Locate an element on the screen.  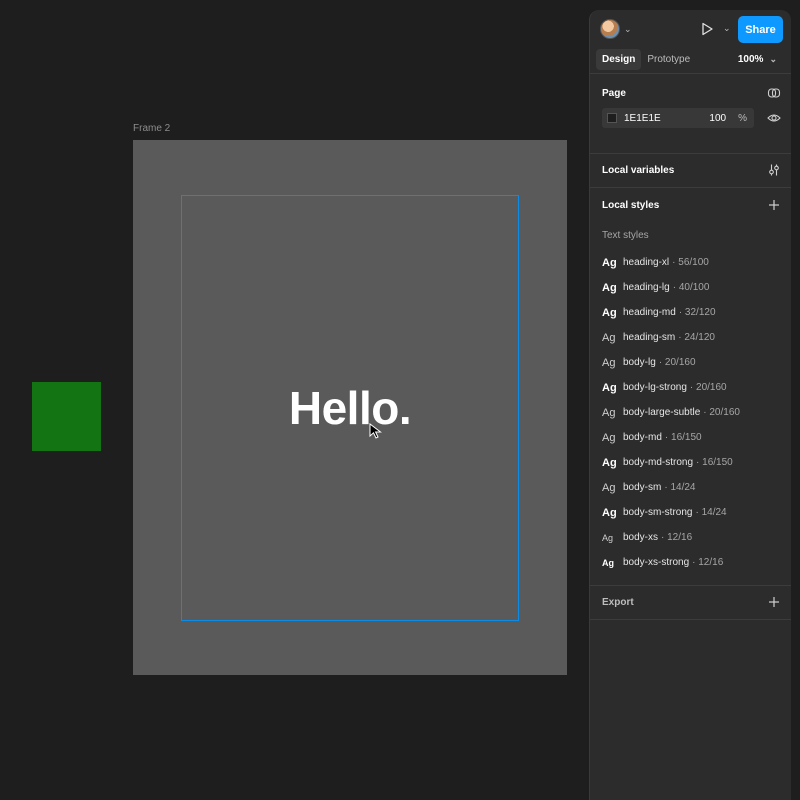
page-section: Page 1E1E1E 100 % is located at coordinates (690, 114).